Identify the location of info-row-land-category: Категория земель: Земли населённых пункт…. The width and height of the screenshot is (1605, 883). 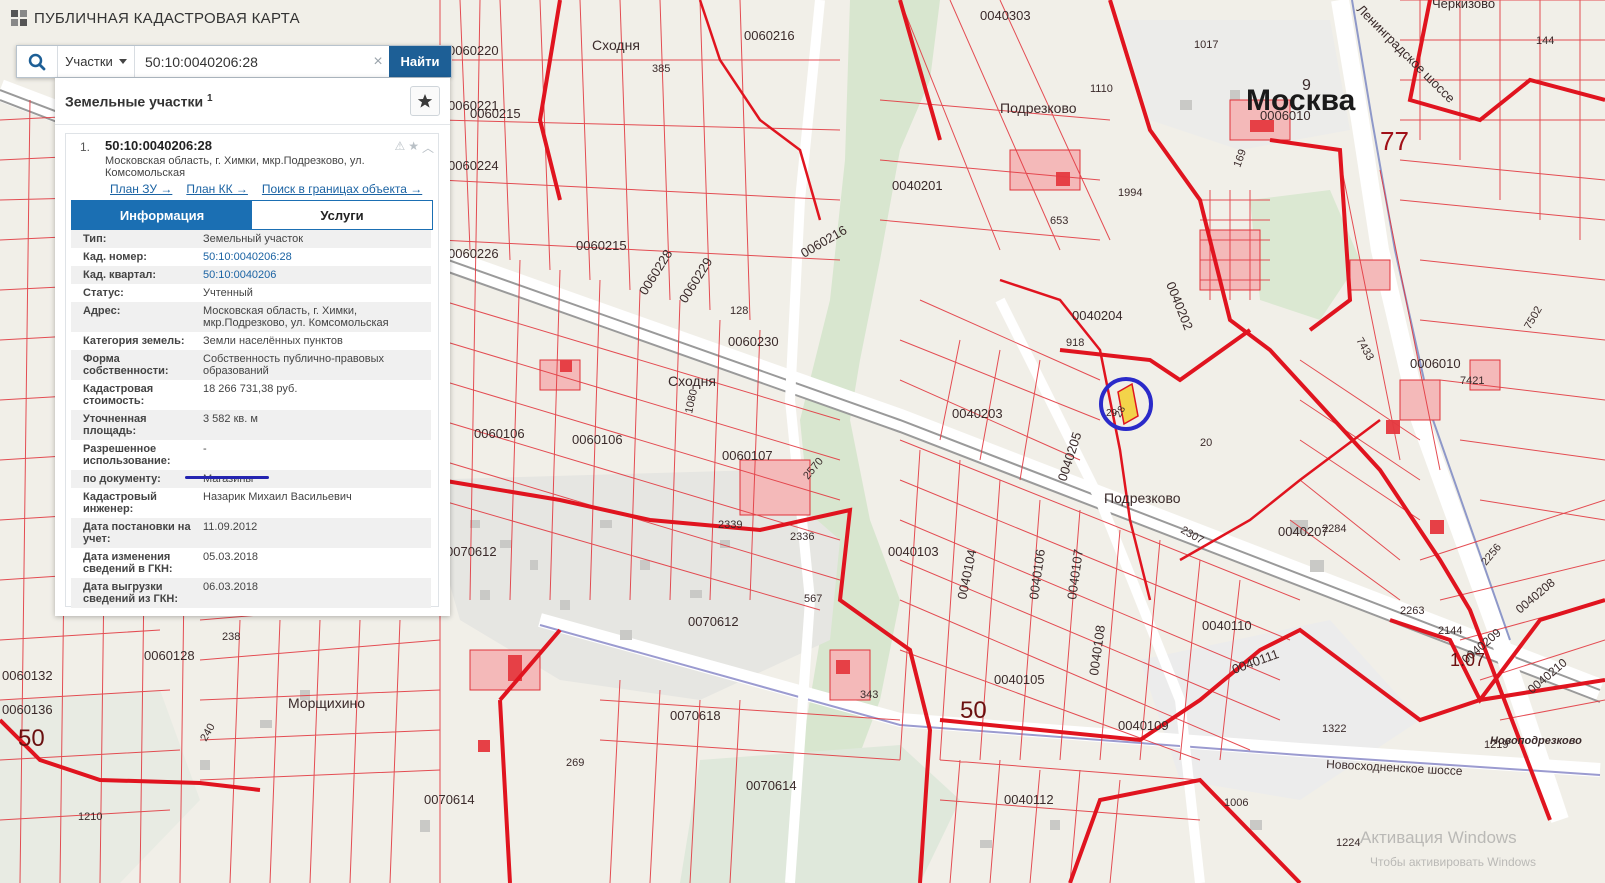
(251, 341).